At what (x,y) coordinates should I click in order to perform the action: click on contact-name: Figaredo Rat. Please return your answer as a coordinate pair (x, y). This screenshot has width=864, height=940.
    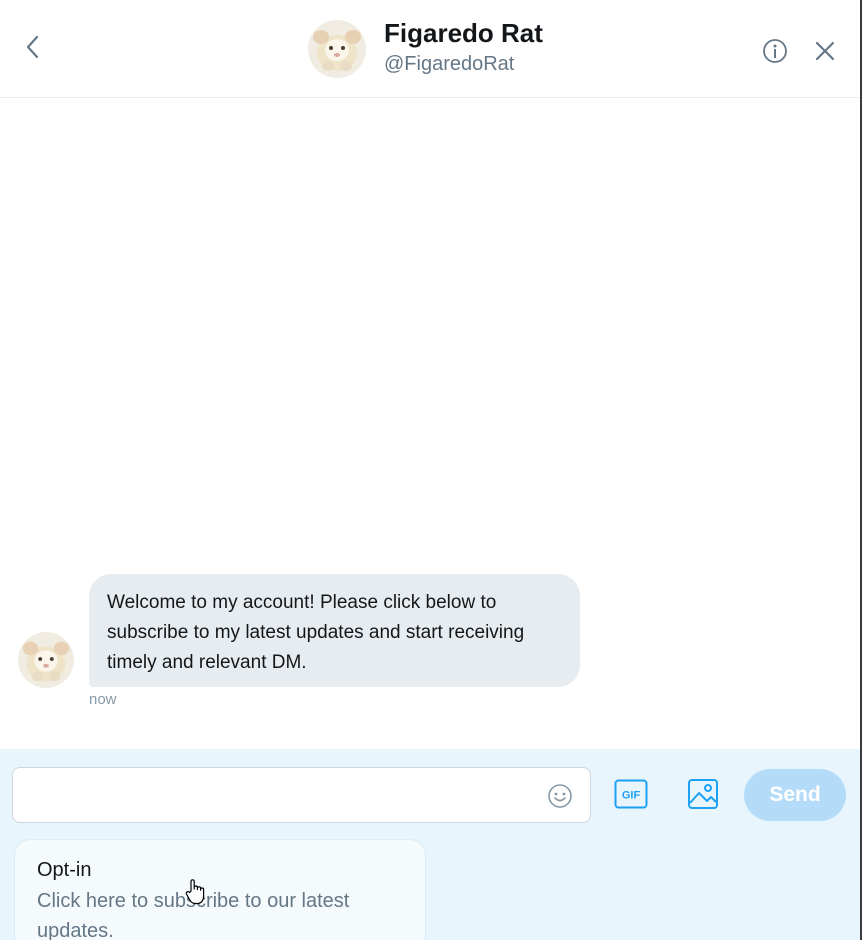
    Looking at the image, I should click on (463, 33).